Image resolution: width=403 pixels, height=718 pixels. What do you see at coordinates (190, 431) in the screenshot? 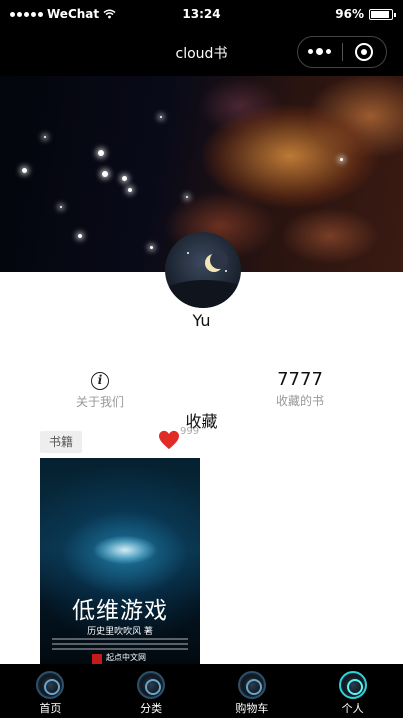
I see `like-count: 999` at bounding box center [190, 431].